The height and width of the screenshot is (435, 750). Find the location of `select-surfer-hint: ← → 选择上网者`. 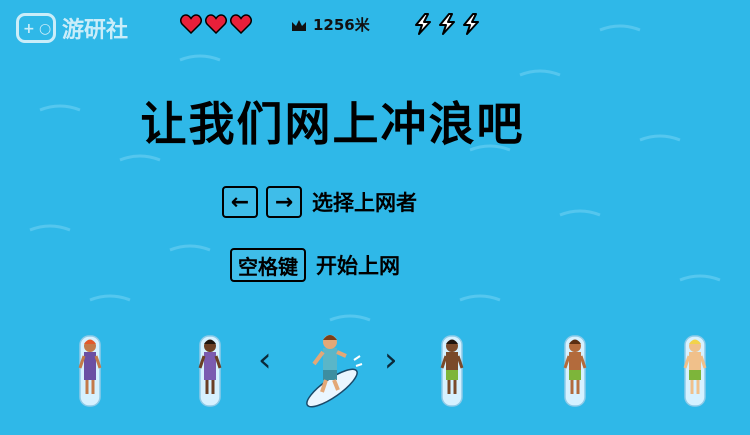

select-surfer-hint: ← → 选择上网者 is located at coordinates (319, 202).